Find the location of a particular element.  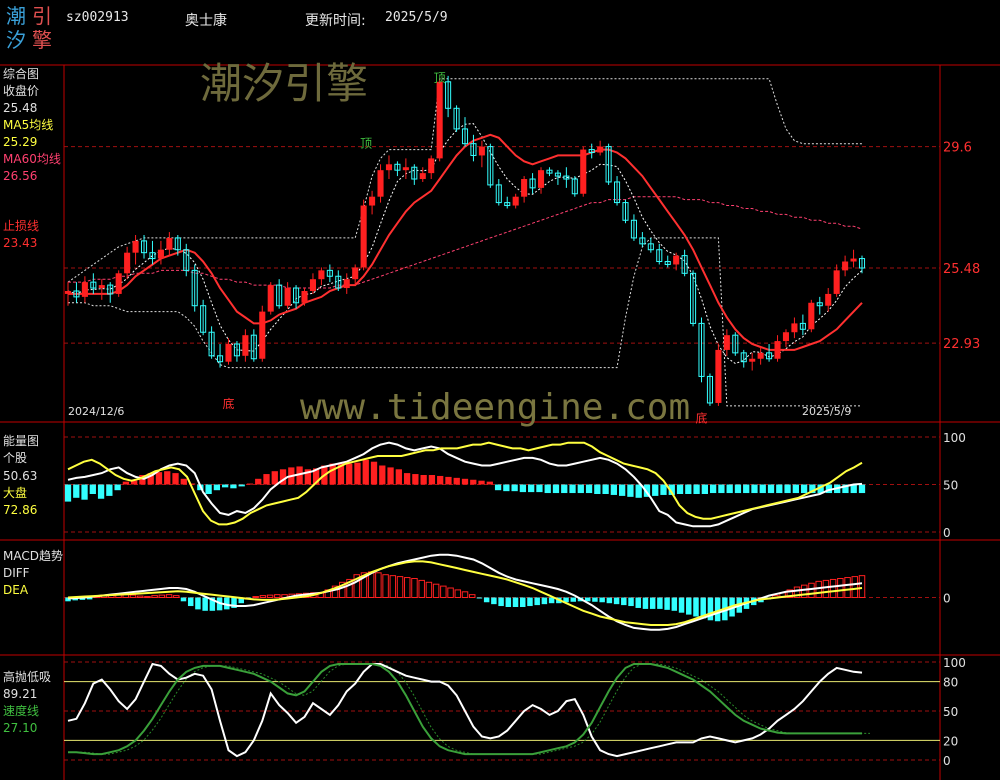

close-label: 收盘价 is located at coordinates (21, 91).